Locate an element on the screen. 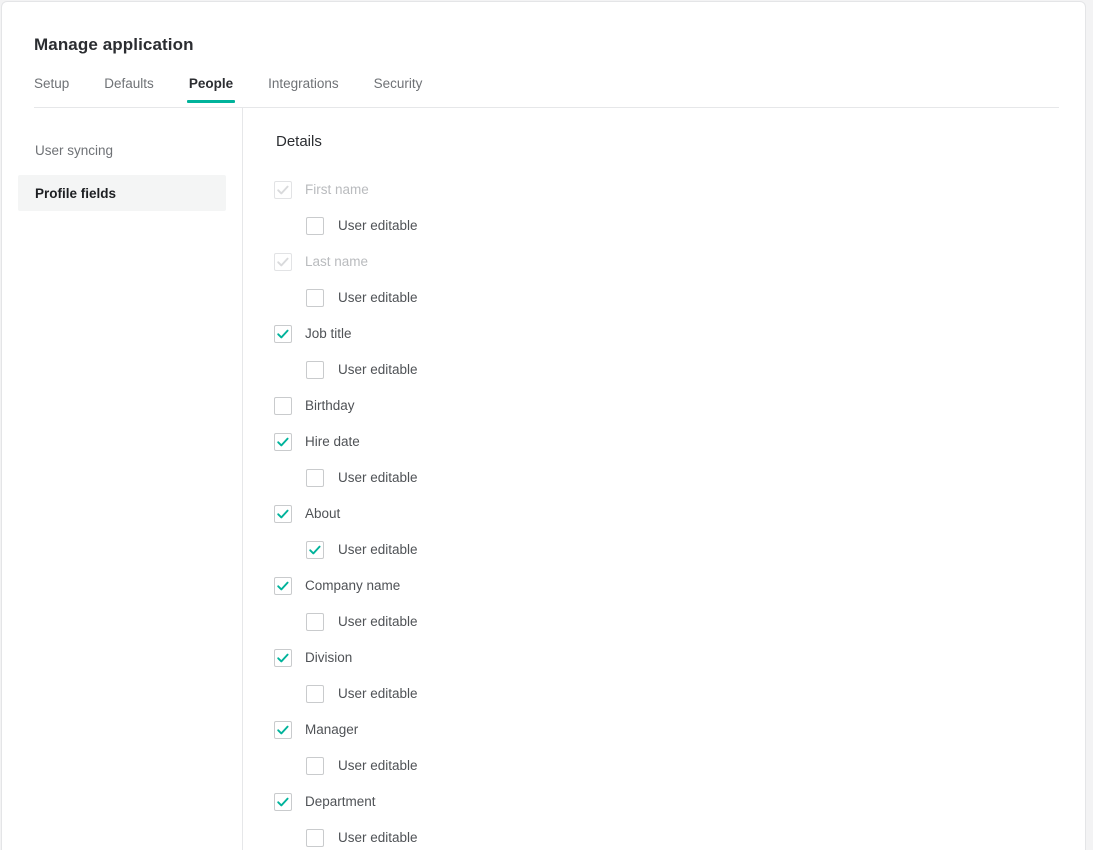 This screenshot has width=1093, height=850. checkbox-division is located at coordinates (283, 658).